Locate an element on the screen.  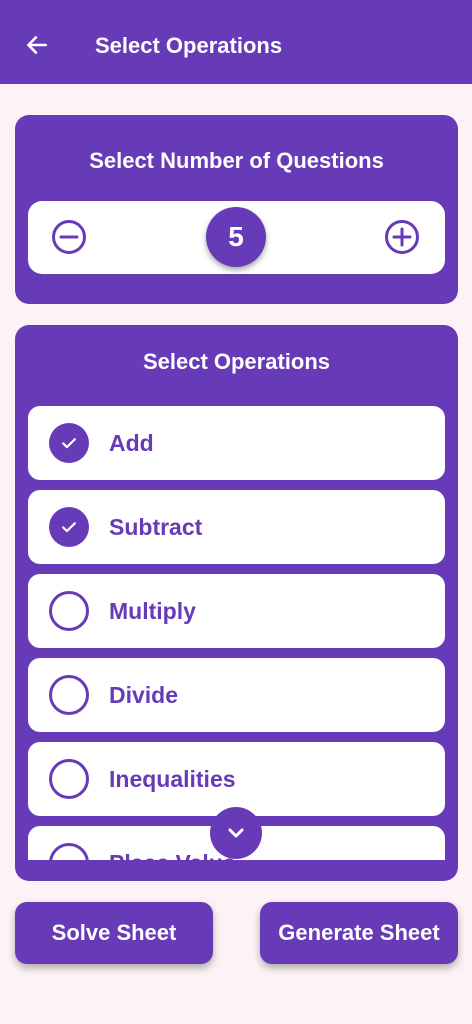
app-bar: Select Operations is located at coordinates (236, 42).